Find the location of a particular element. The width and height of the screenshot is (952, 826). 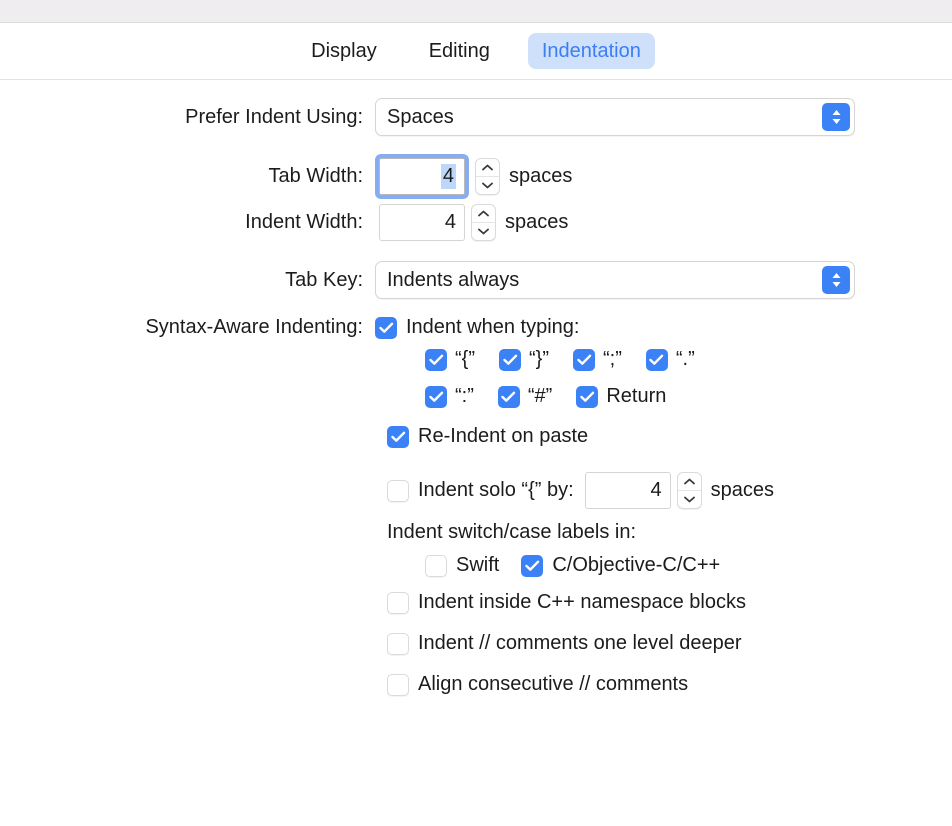

tab-width-stepper is located at coordinates (487, 176).